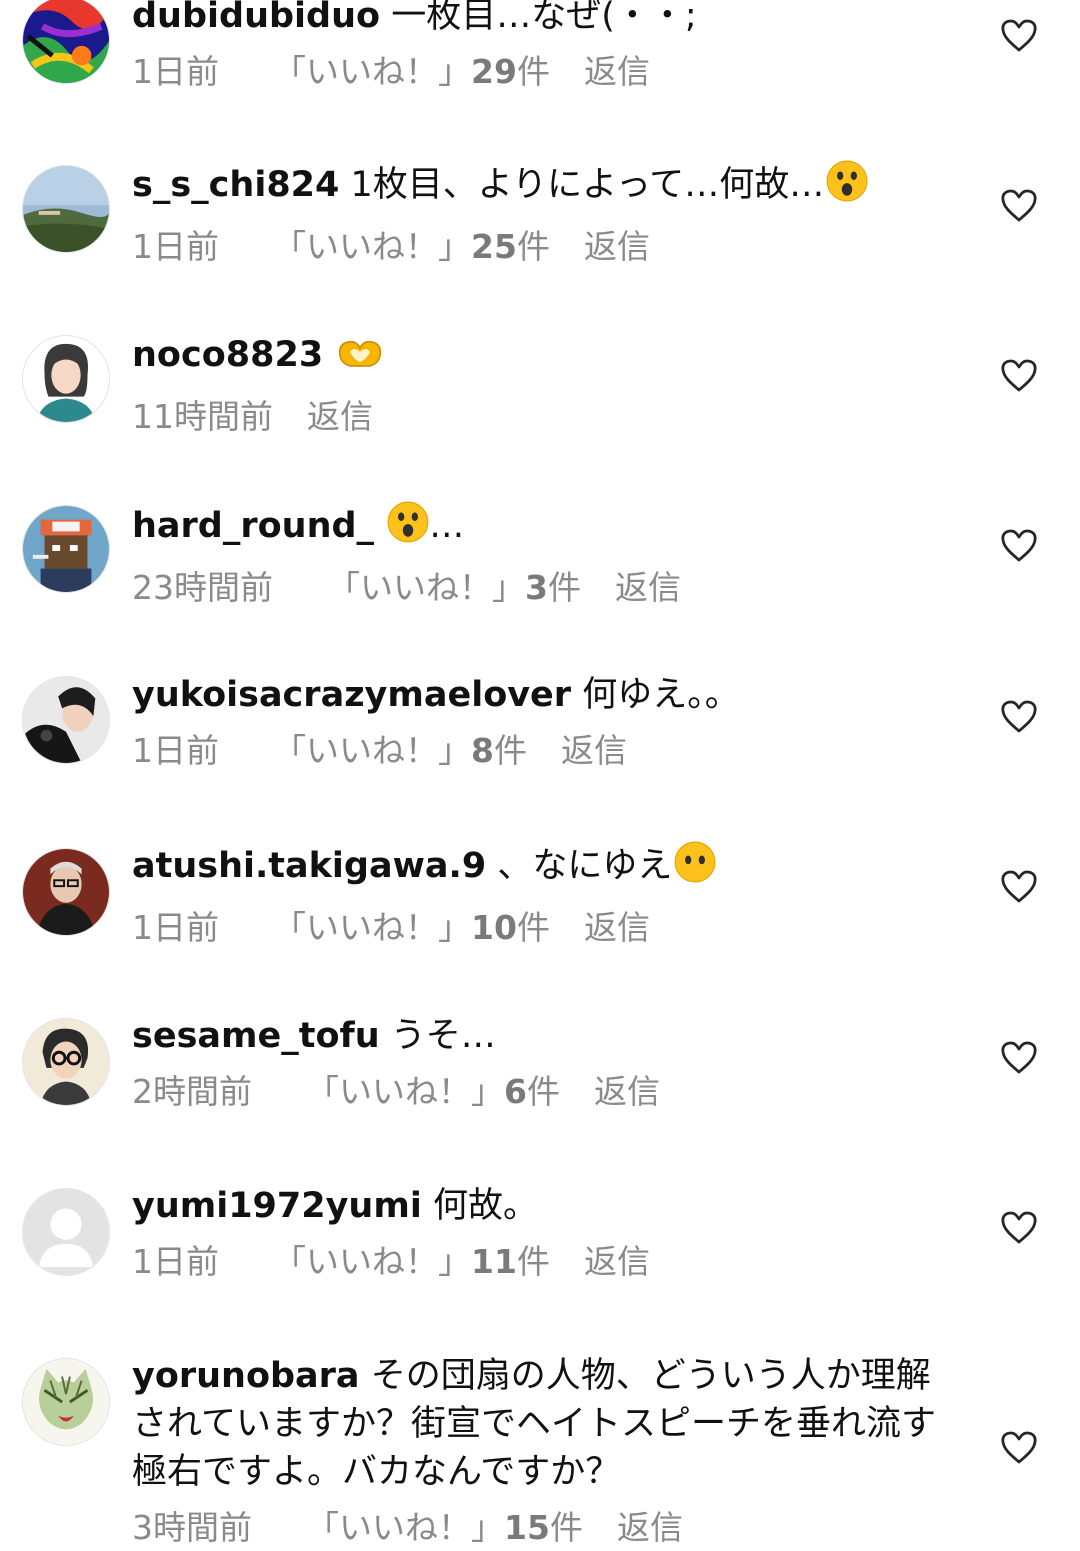 The width and height of the screenshot is (1080, 1551). I want to click on comment-username: sesame_tofu, so click(256, 1036).